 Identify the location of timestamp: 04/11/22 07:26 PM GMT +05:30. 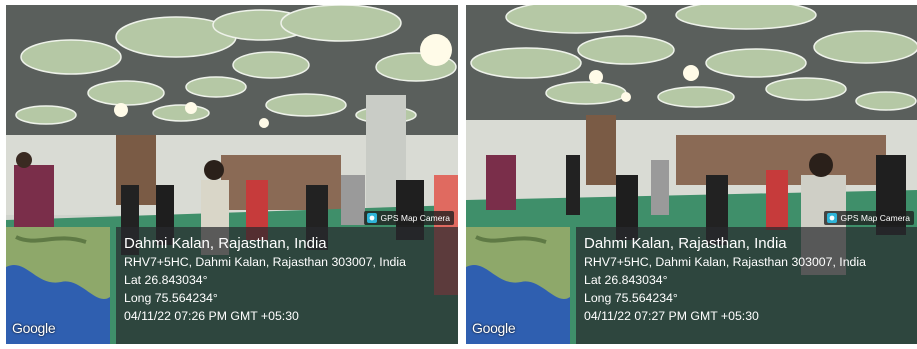
(211, 316).